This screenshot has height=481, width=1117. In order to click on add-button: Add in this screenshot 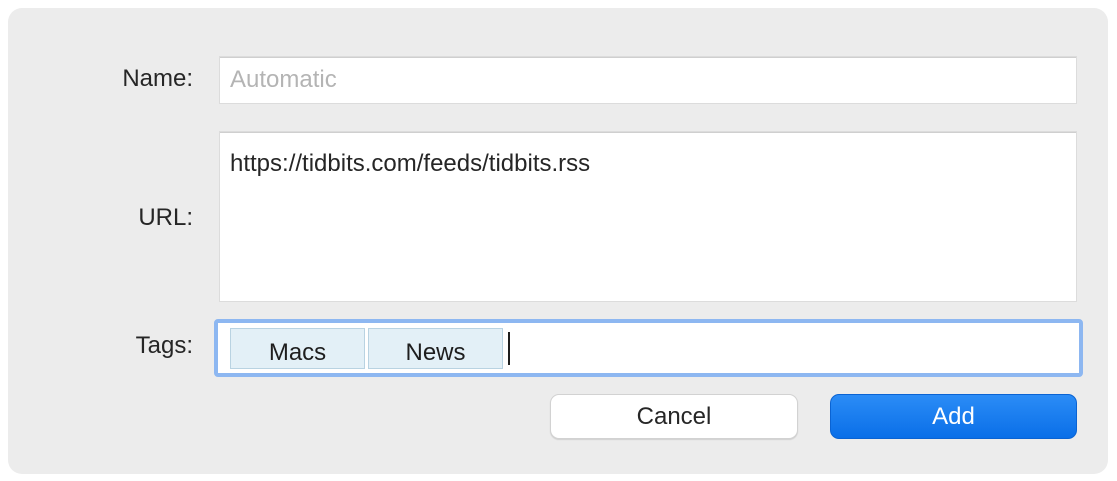, I will do `click(953, 416)`.